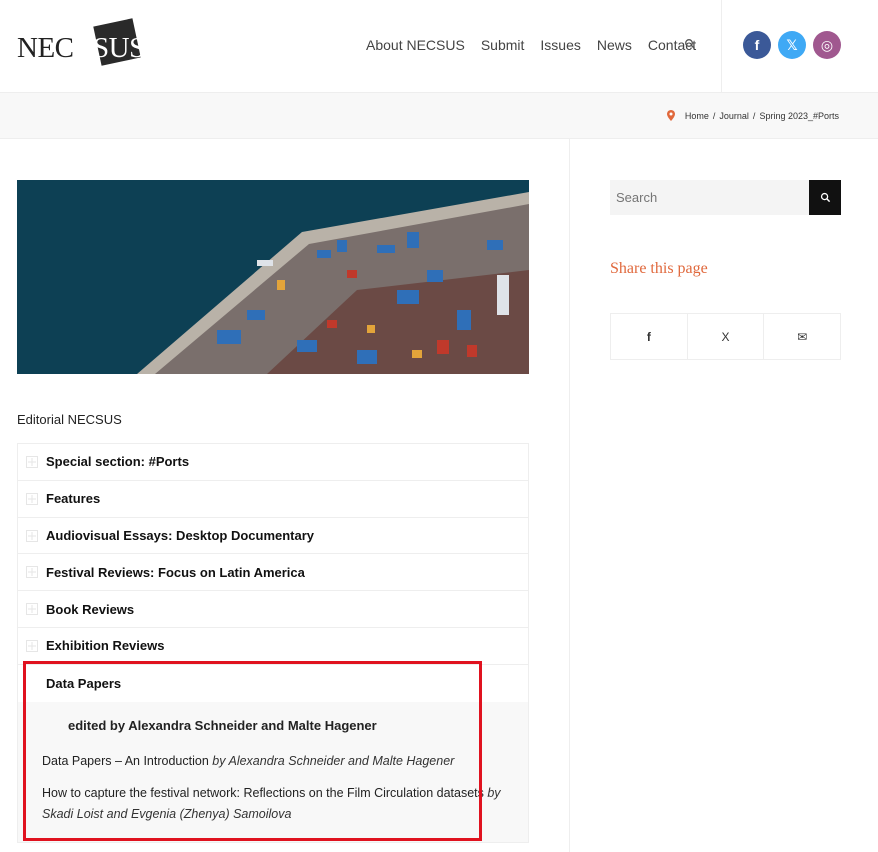  What do you see at coordinates (273, 683) in the screenshot?
I see `accordion-item-data-papers: Data Papers` at bounding box center [273, 683].